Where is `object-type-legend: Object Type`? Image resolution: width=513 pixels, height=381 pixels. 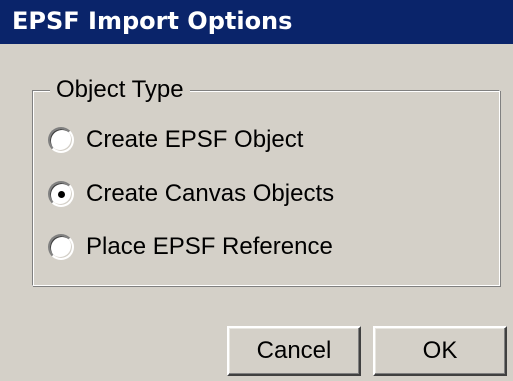 object-type-legend: Object Type is located at coordinates (120, 90).